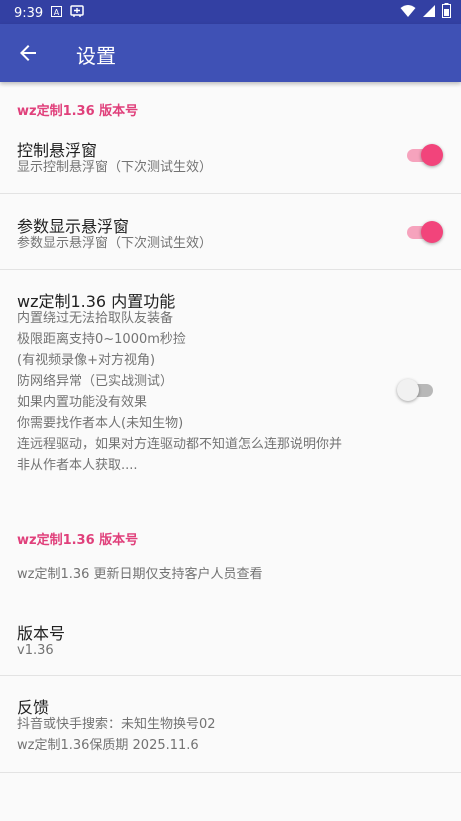 Image resolution: width=461 pixels, height=821 pixels. What do you see at coordinates (115, 243) in the screenshot?
I see `pref-summary-param-float: 参数显示悬浮窗（下次测试生效）` at bounding box center [115, 243].